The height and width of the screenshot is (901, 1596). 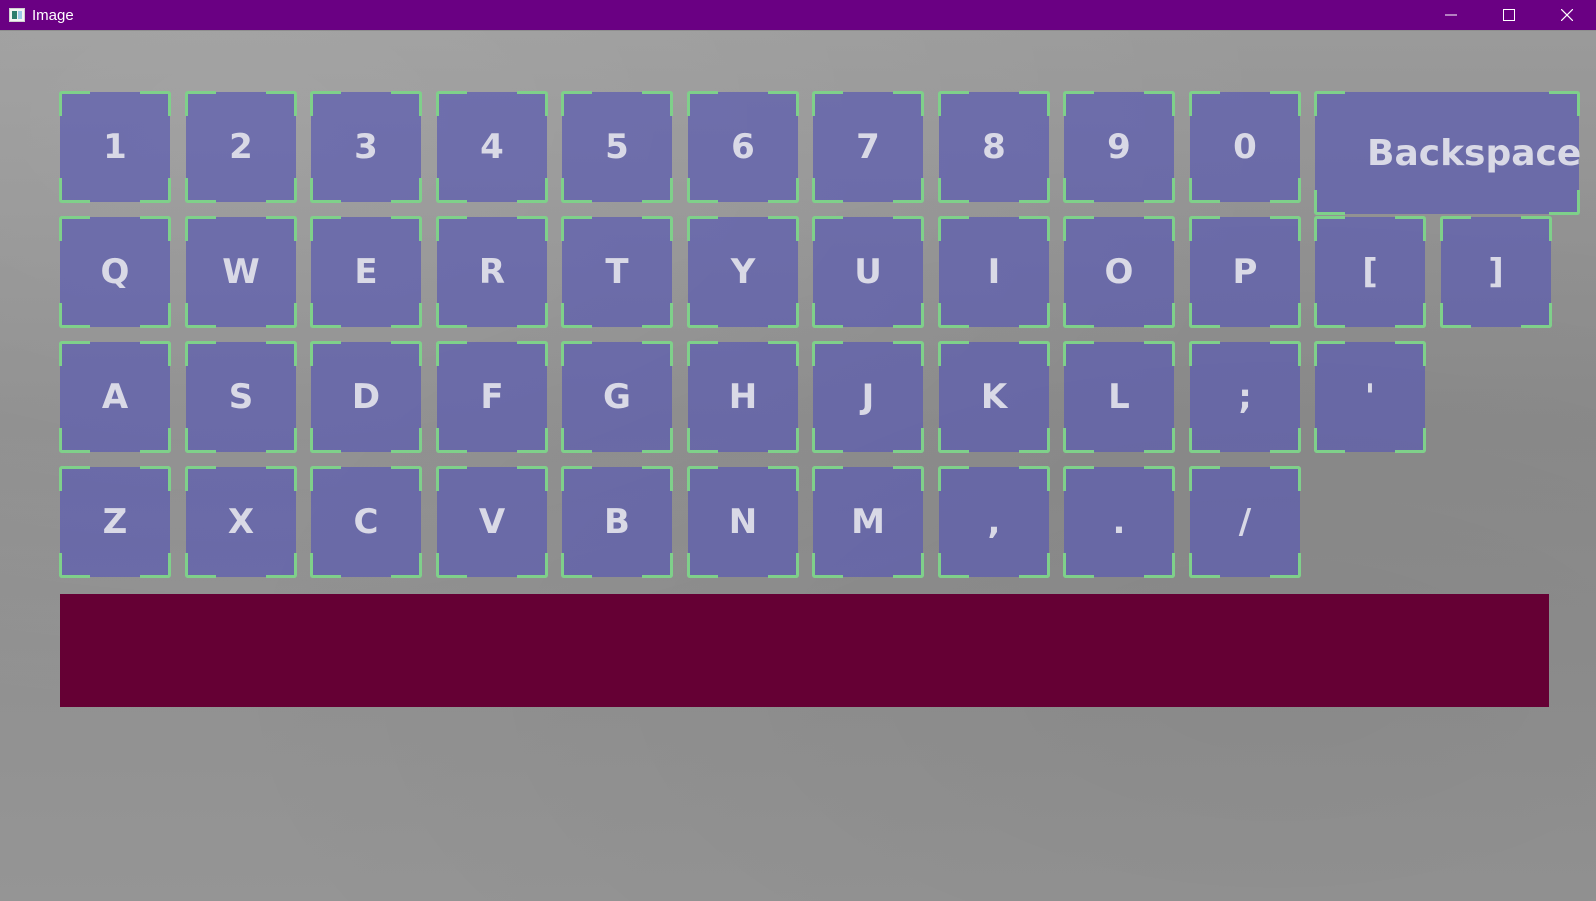 I want to click on key-apostrophe: ', so click(x=1370, y=397).